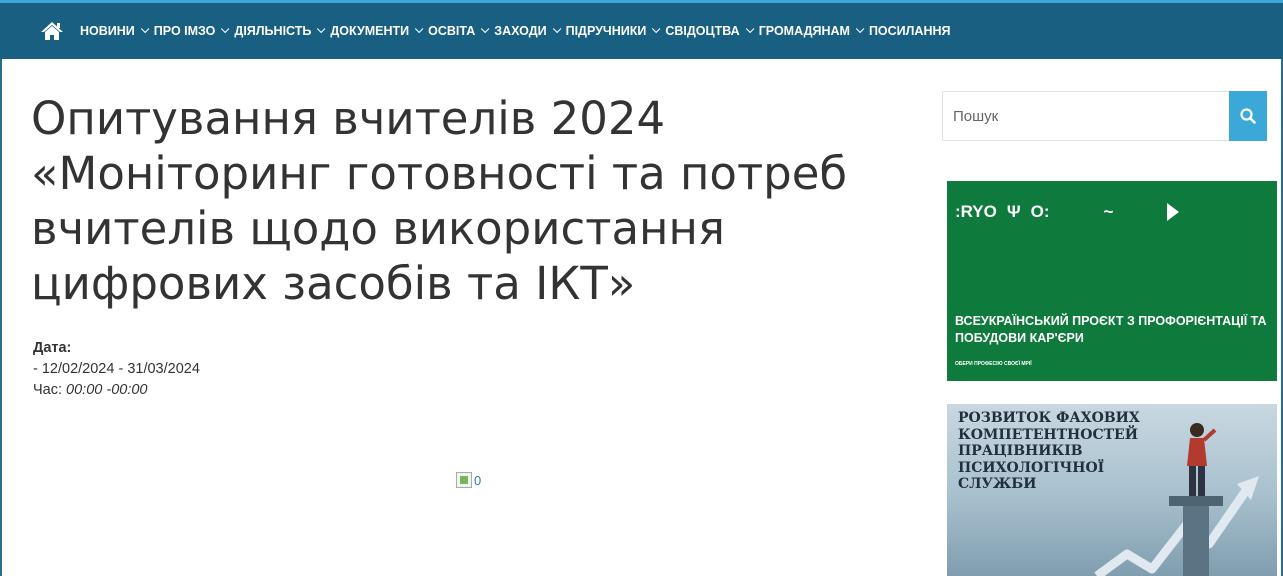  I want to click on time-value: 00:00 -00:00, so click(107, 390).